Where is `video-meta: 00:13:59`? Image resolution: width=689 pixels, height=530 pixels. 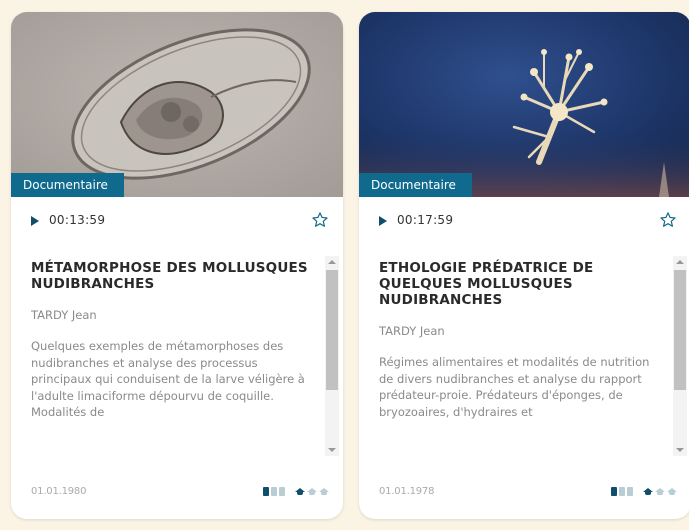 video-meta: 00:13:59 is located at coordinates (177, 222).